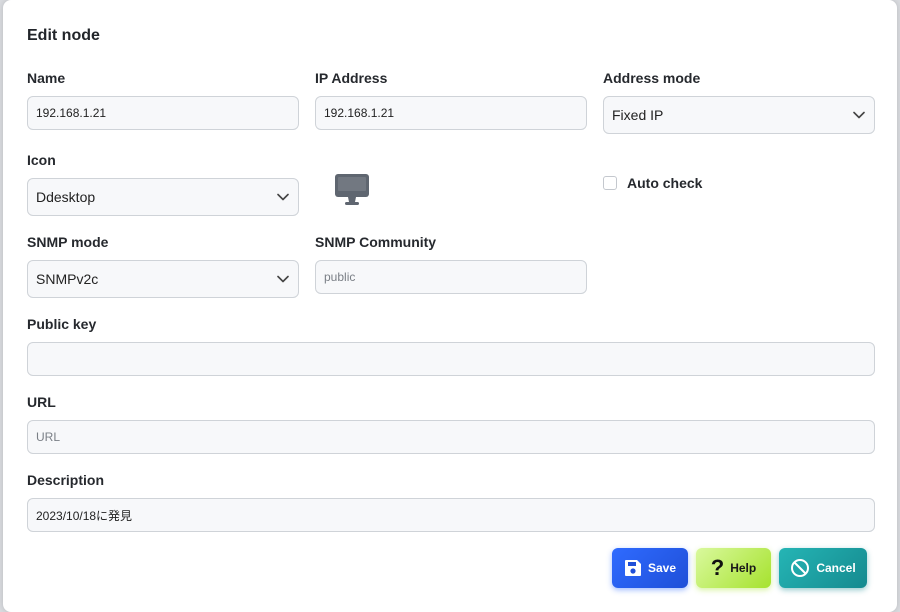  Describe the element at coordinates (451, 437) in the screenshot. I see `url-input: URL` at that location.